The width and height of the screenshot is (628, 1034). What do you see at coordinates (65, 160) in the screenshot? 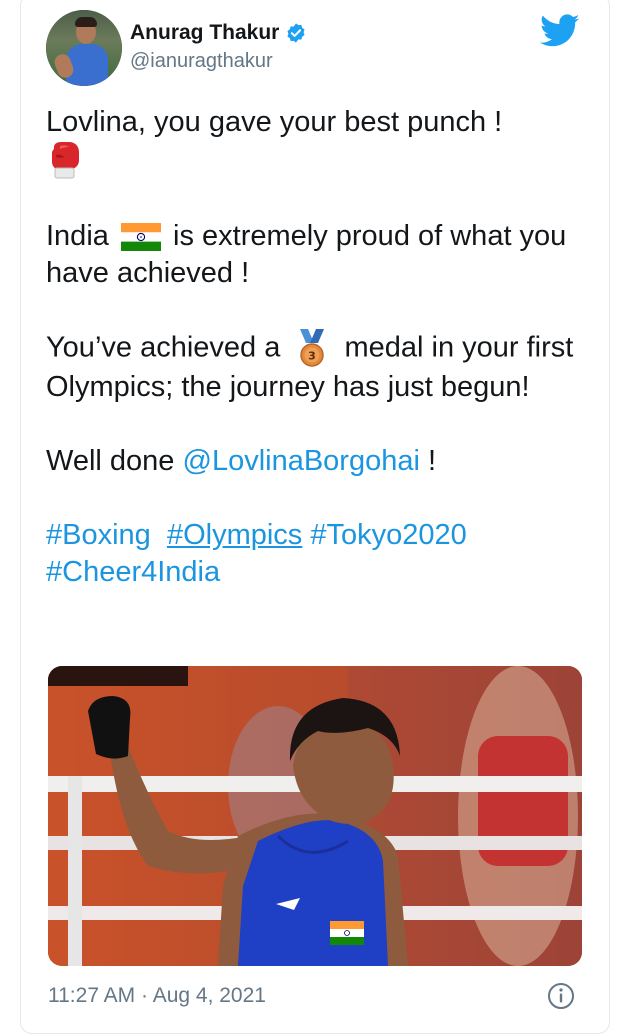
I see `boxing-glove-icon` at bounding box center [65, 160].